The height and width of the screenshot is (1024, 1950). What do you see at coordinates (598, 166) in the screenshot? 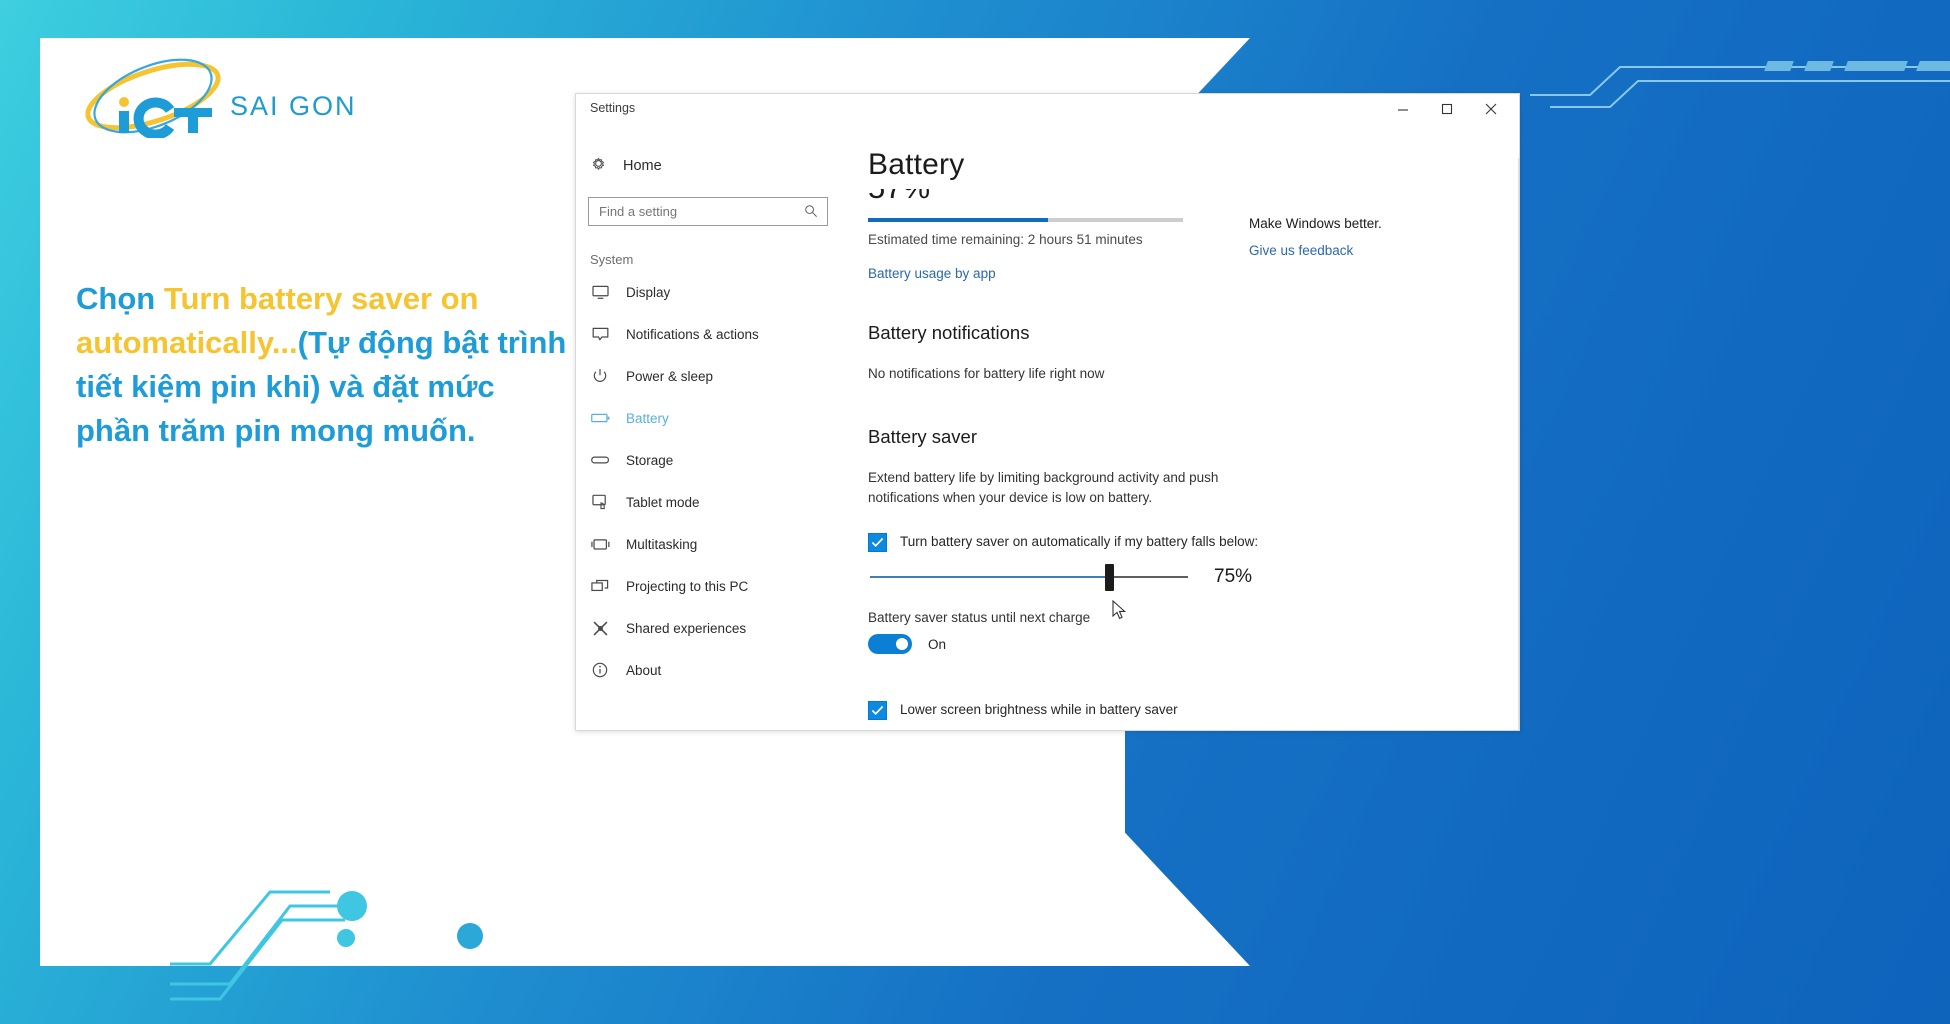
I see `gear-icon` at bounding box center [598, 166].